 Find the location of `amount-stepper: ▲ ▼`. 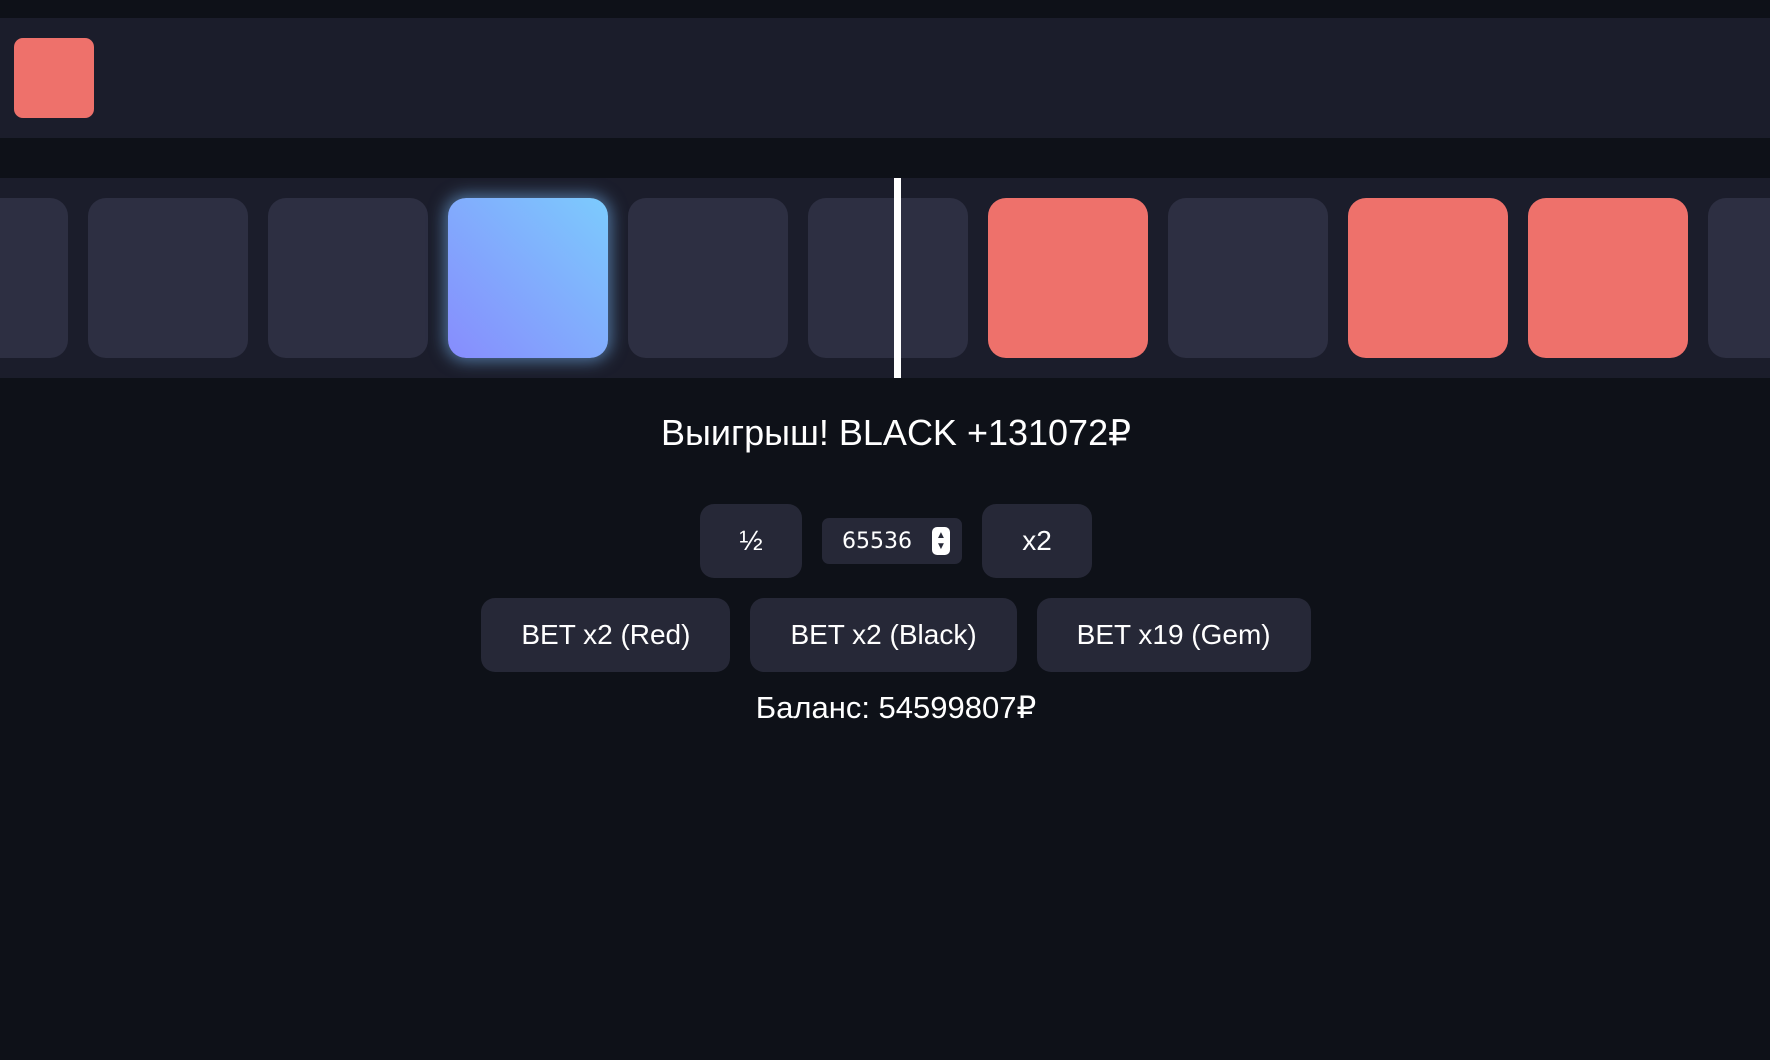

amount-stepper: ▲ ▼ is located at coordinates (941, 541).